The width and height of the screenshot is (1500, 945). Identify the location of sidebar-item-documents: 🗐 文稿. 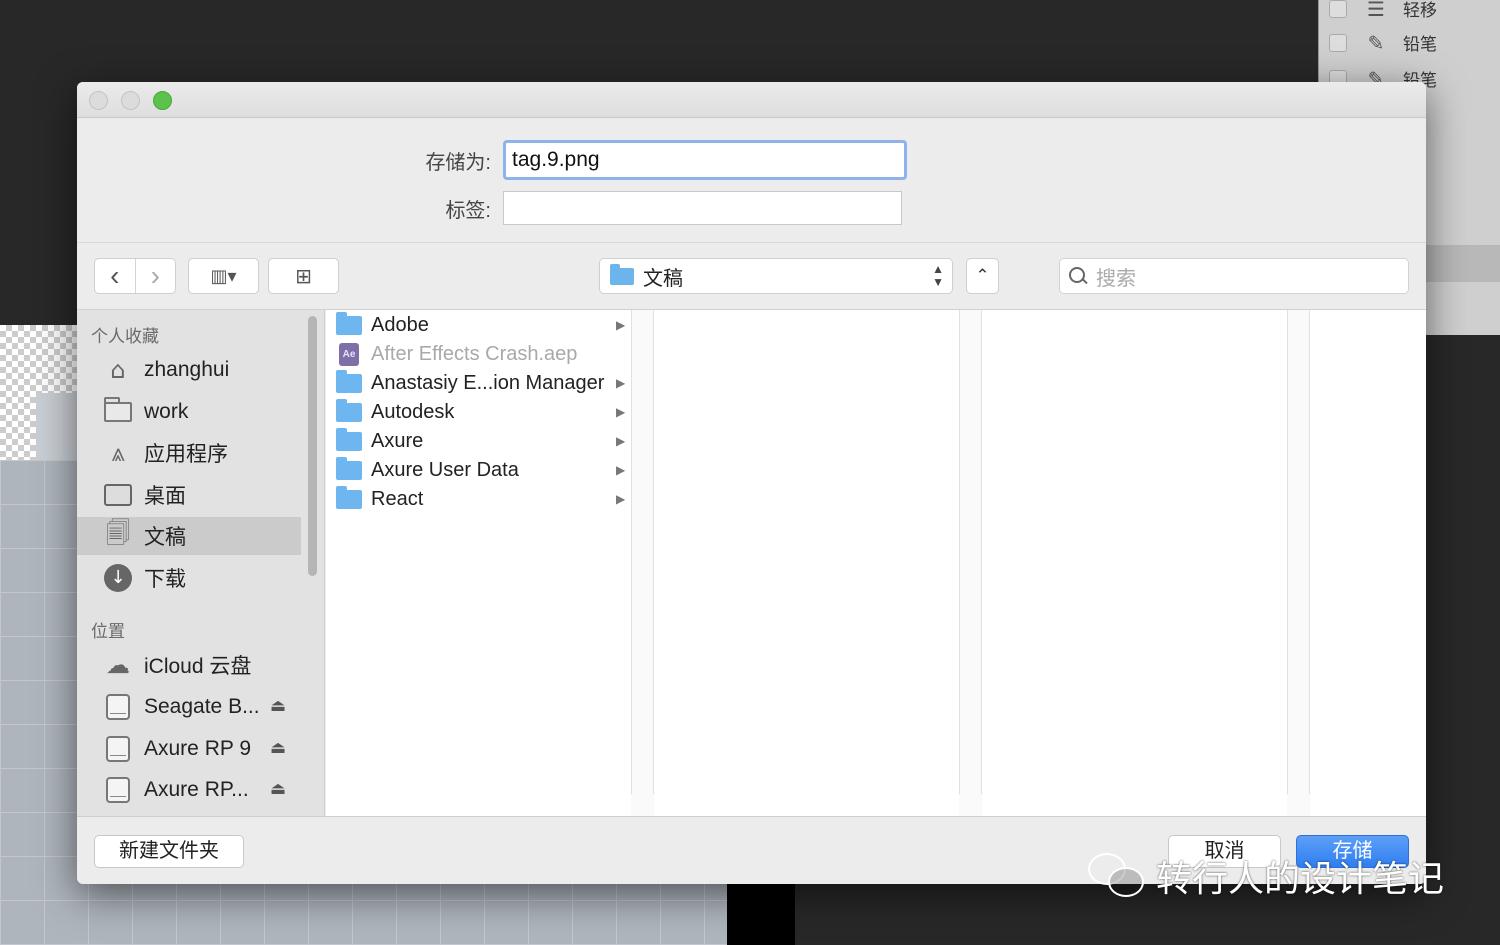
(189, 536).